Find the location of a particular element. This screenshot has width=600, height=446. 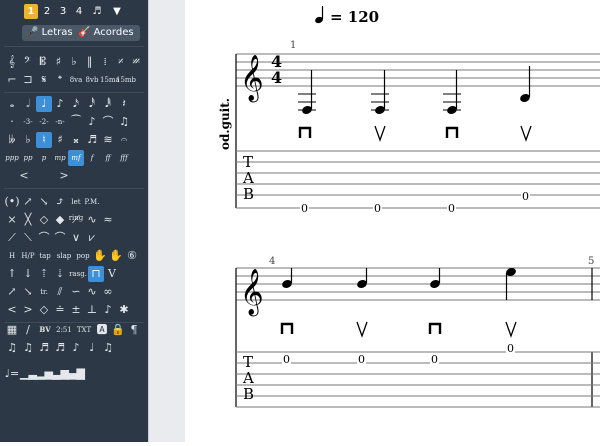

arpeggio-up-icon: ⇡ is located at coordinates (44, 274).